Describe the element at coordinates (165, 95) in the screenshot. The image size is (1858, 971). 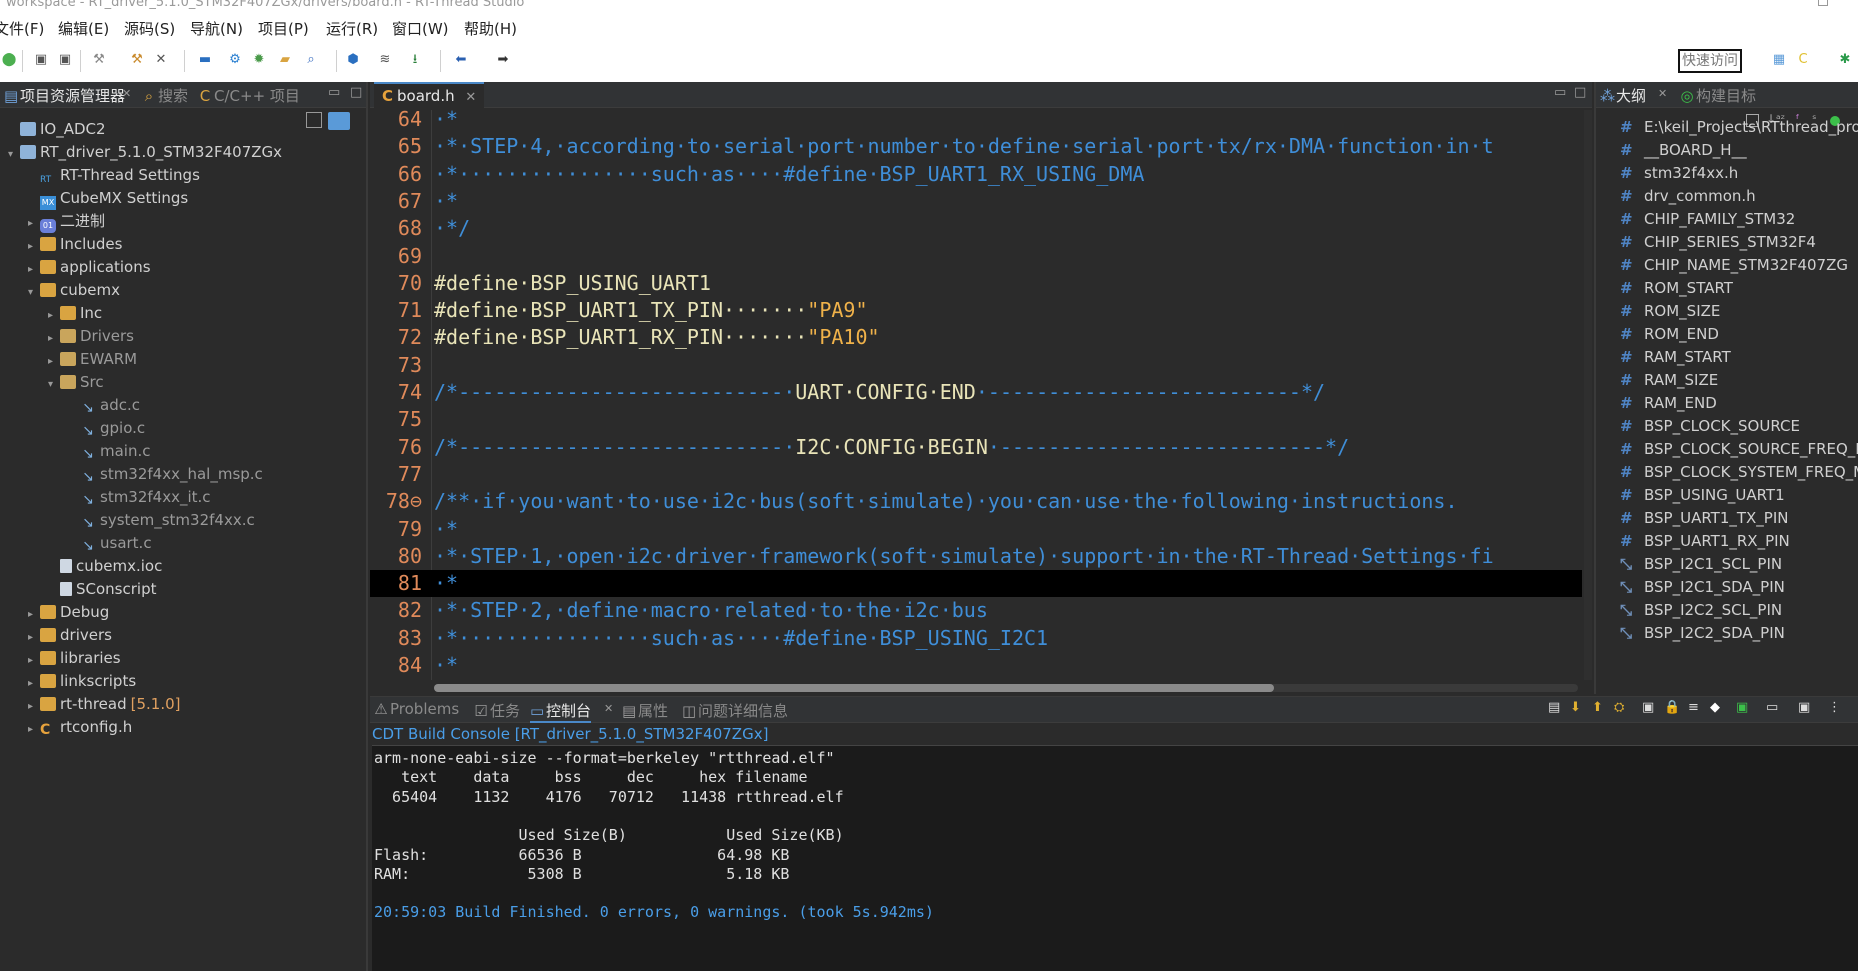
I see `tab-search: ⌕ 搜索` at that location.